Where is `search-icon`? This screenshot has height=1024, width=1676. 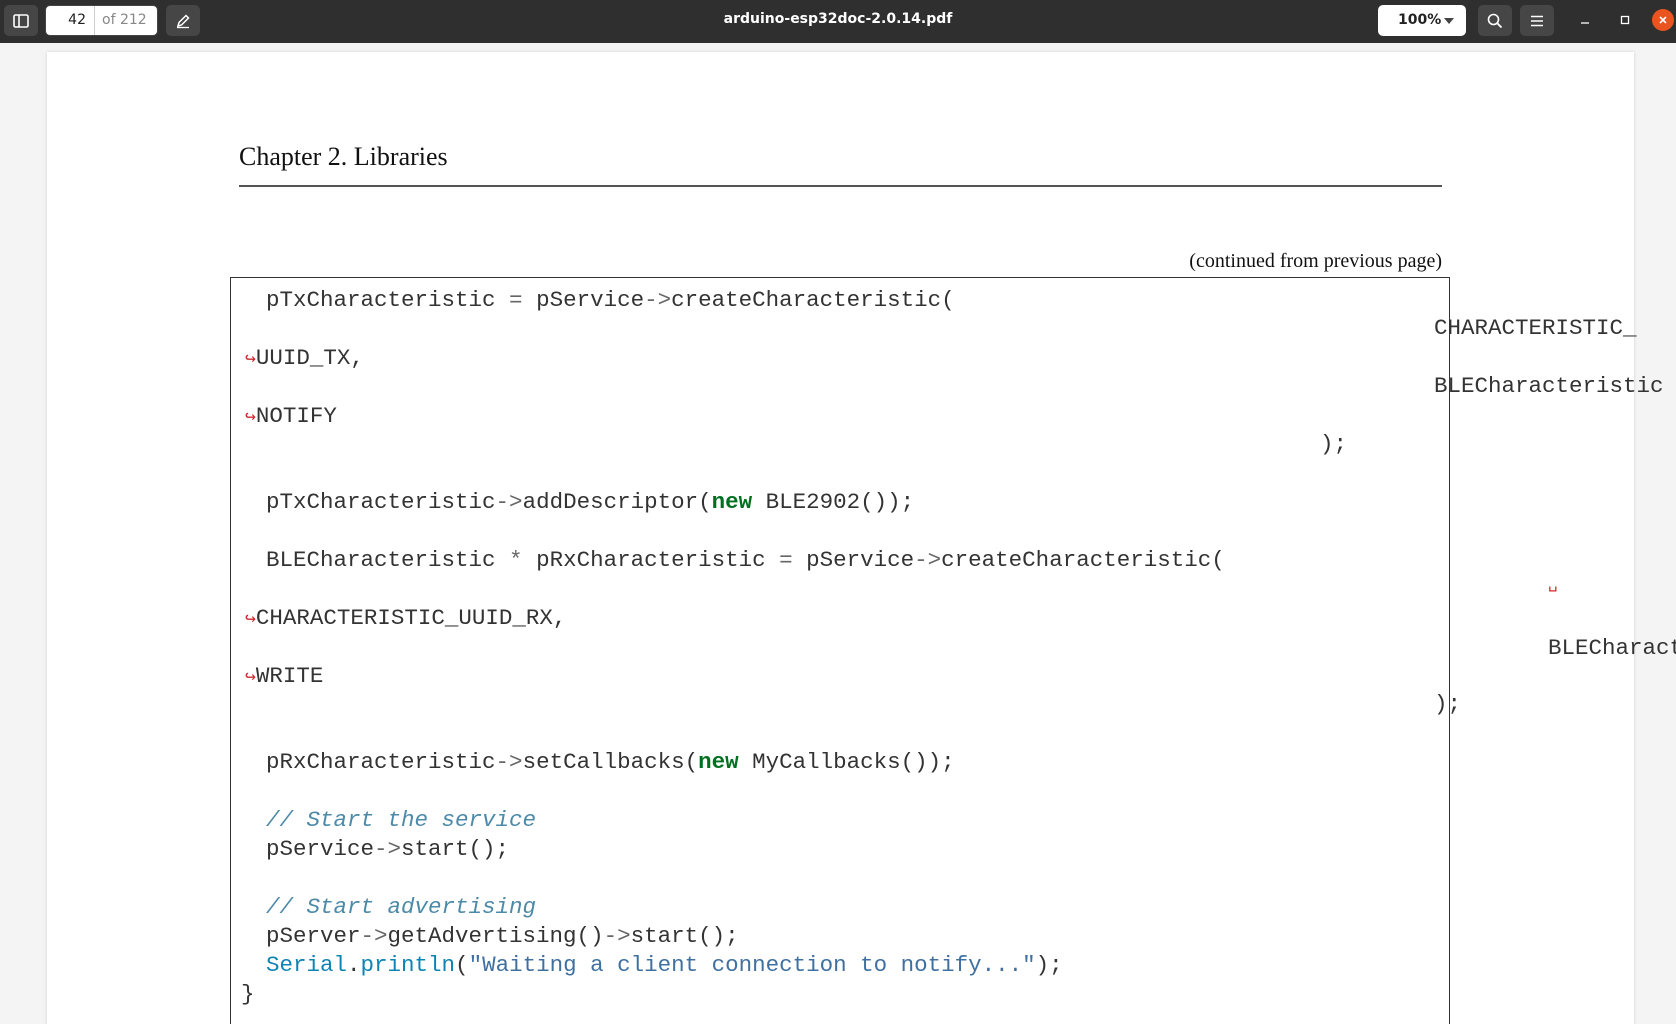 search-icon is located at coordinates (1495, 20).